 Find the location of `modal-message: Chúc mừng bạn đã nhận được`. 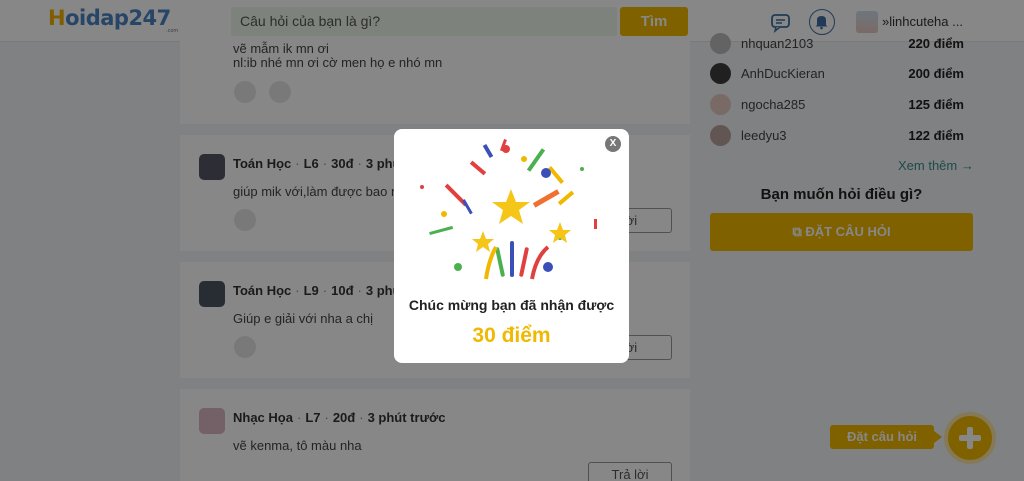

modal-message: Chúc mừng bạn đã nhận được is located at coordinates (511, 305).